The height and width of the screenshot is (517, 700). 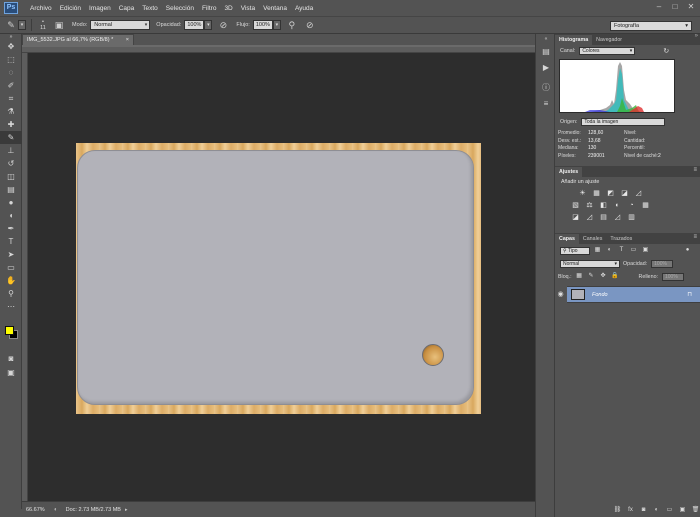 I want to click on healing-brush-tool-icon: ✚, so click(x=11, y=124).